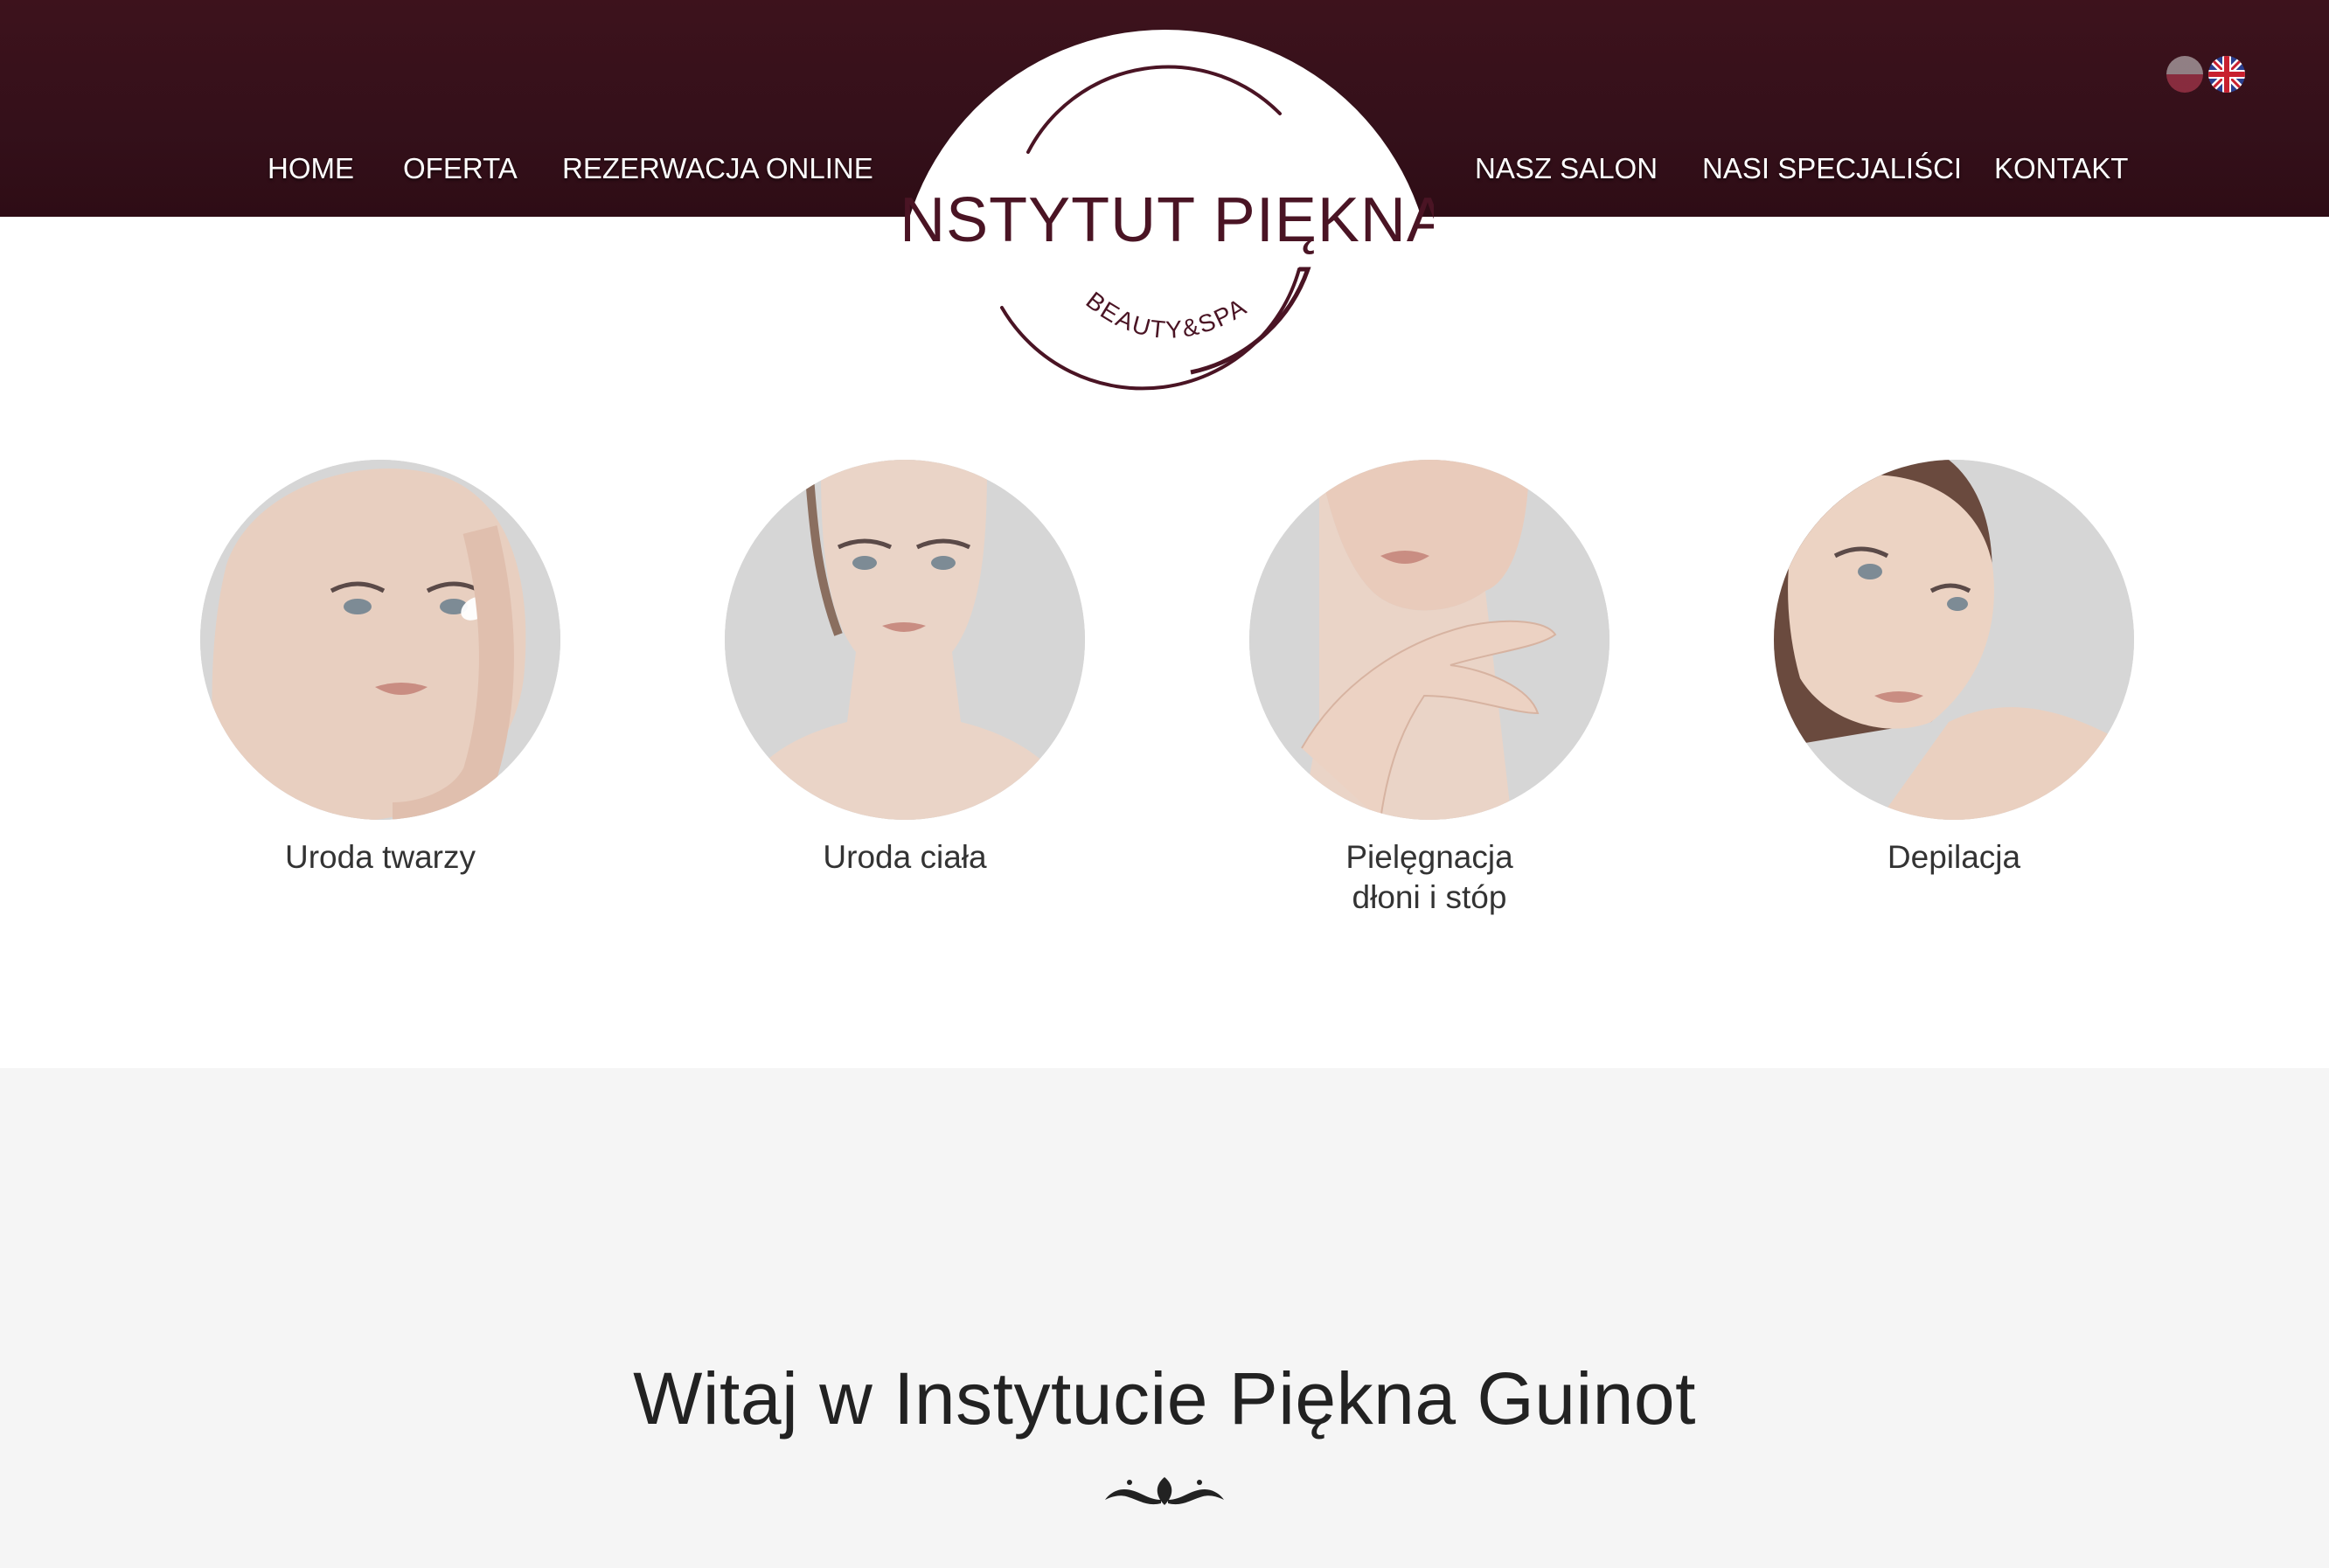 The image size is (2329, 1568). I want to click on service-uroda-twarzy: Uroda twarzy, so click(380, 669).